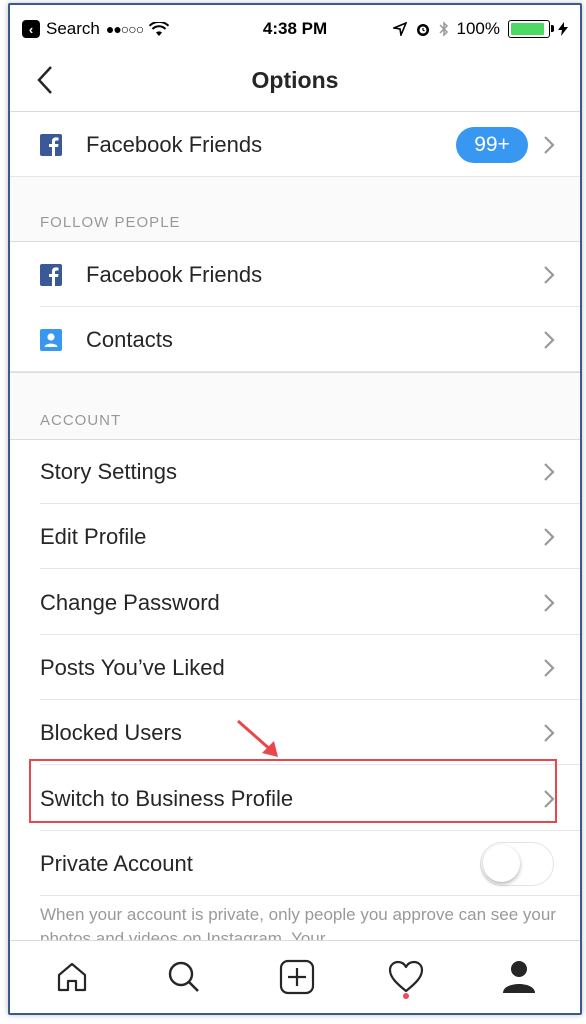  What do you see at coordinates (111, 732) in the screenshot?
I see `row-label: Blocked Users` at bounding box center [111, 732].